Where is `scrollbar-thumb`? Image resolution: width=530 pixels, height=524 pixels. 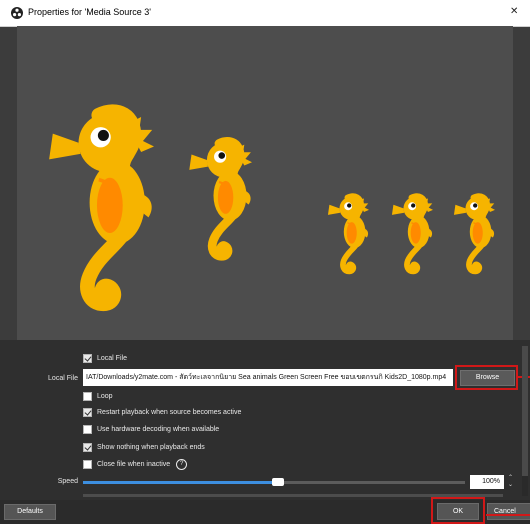
scrollbar-thumb is located at coordinates (525, 411).